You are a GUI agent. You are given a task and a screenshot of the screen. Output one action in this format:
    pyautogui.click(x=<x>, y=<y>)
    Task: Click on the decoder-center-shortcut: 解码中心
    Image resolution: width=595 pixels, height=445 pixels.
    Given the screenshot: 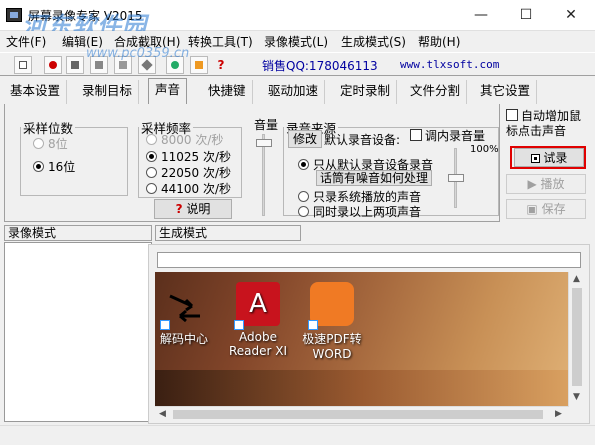 What is the action you would take?
    pyautogui.click(x=187, y=314)
    